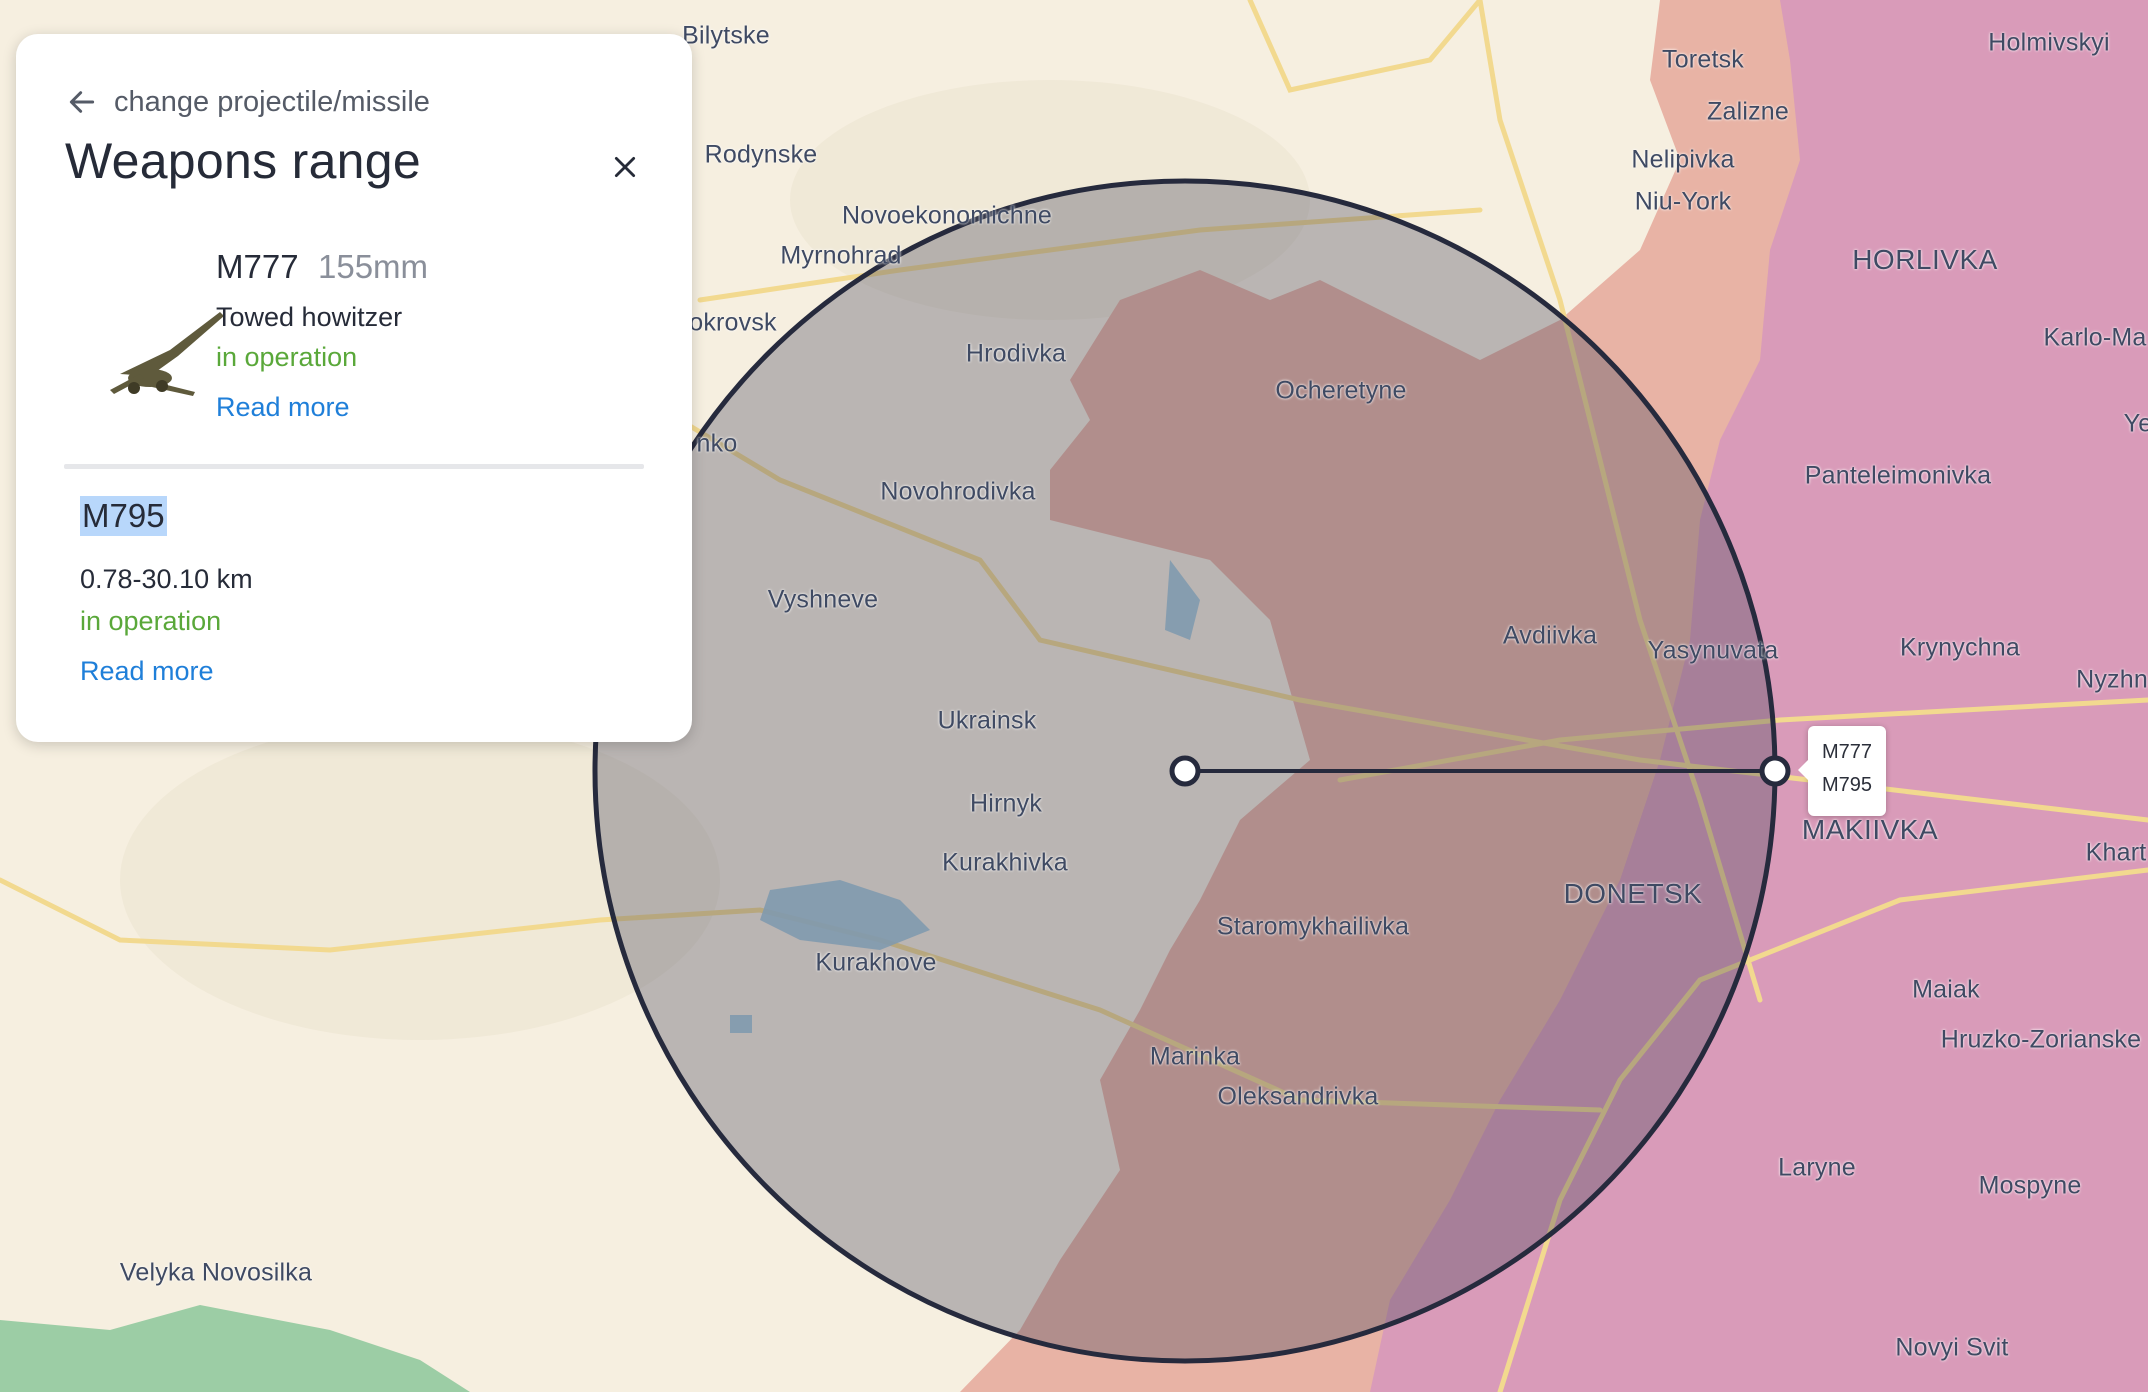 This screenshot has height=1392, width=2148. I want to click on place-label: Khart, so click(2116, 852).